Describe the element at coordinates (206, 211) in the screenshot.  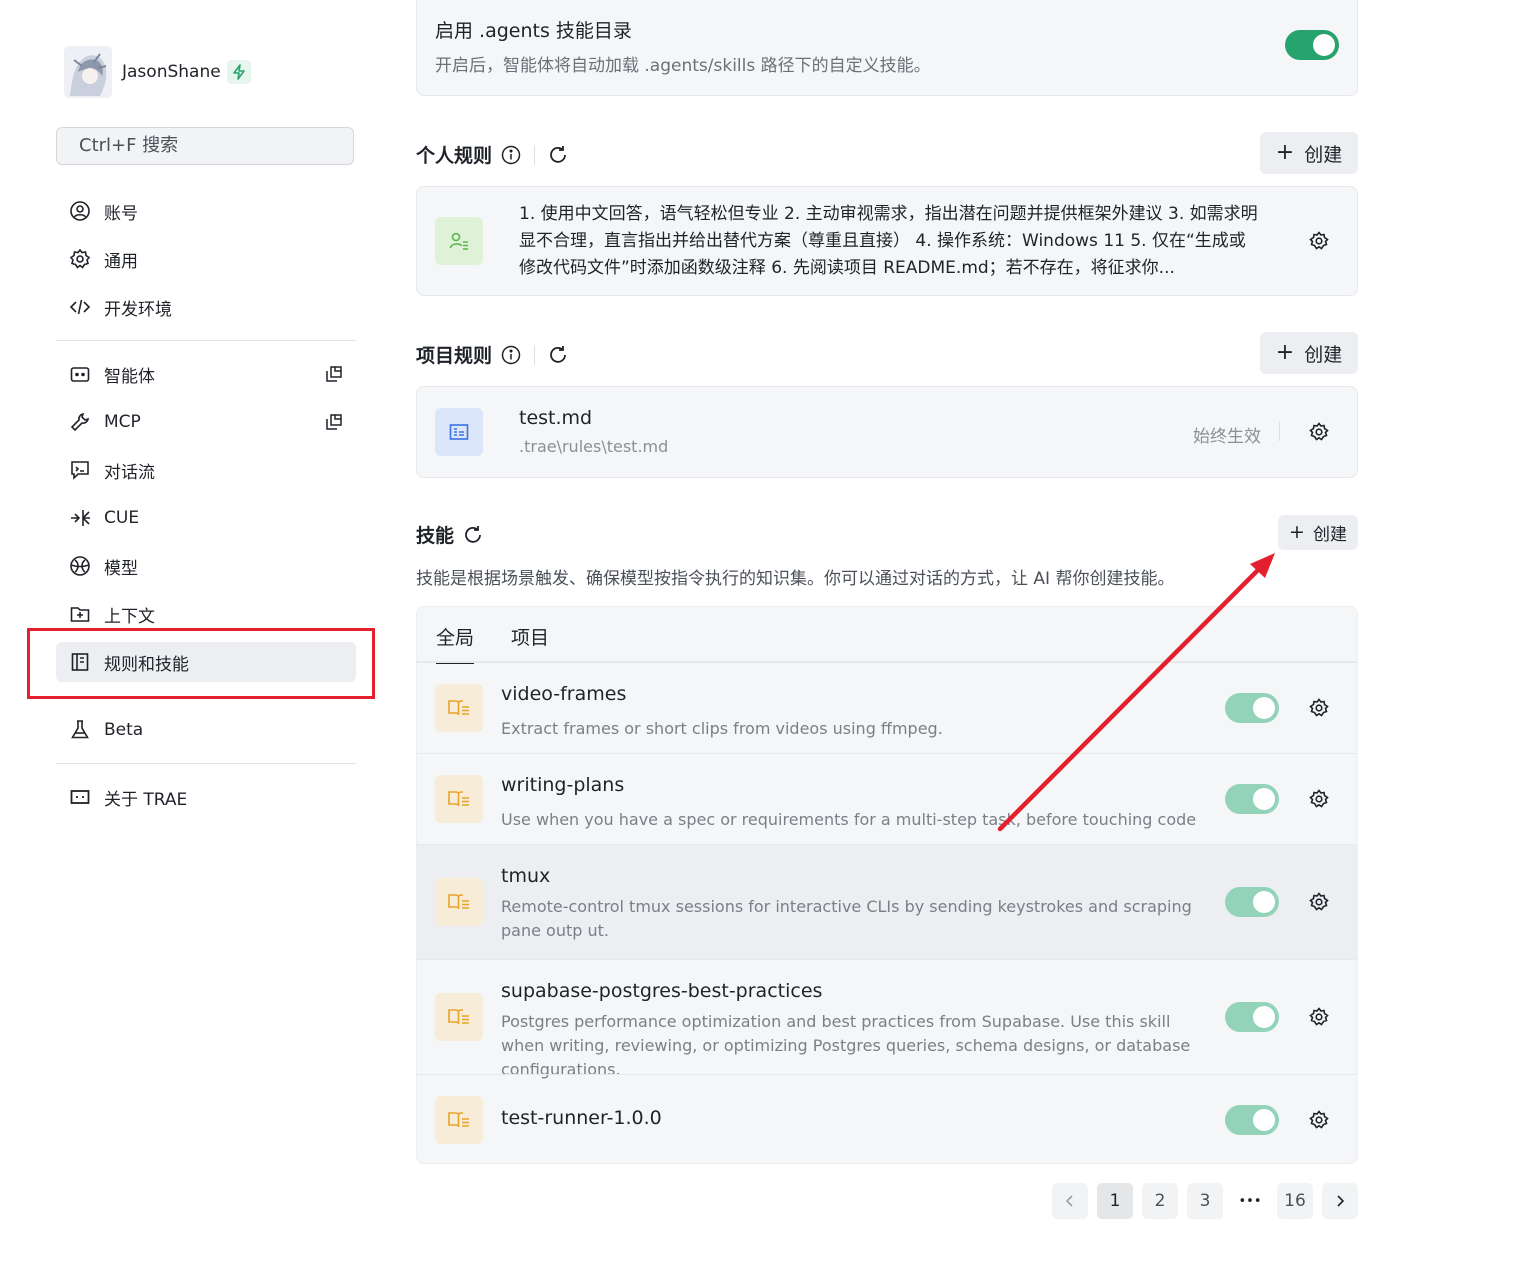
I see `sidebar-item-account: 账号` at that location.